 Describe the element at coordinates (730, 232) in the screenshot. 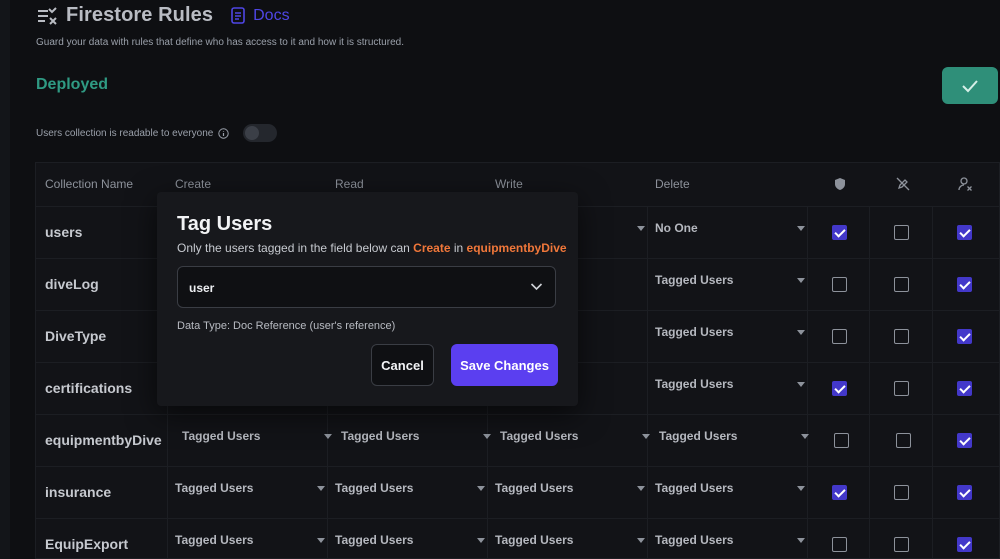

I see `delete-select: No One` at that location.